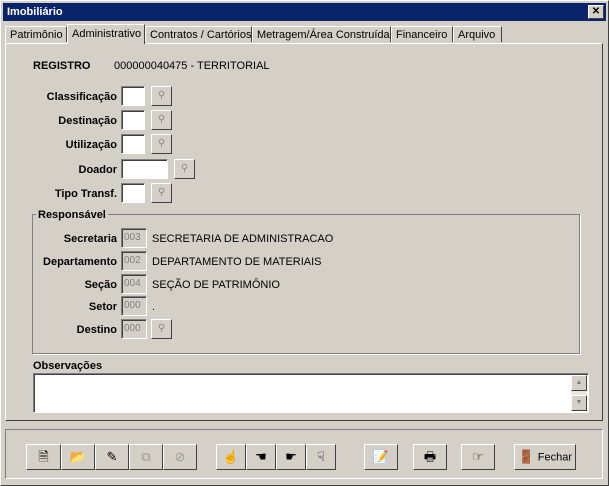 This screenshot has height=486, width=609. I want to click on open-folder-icon: 📂, so click(78, 456).